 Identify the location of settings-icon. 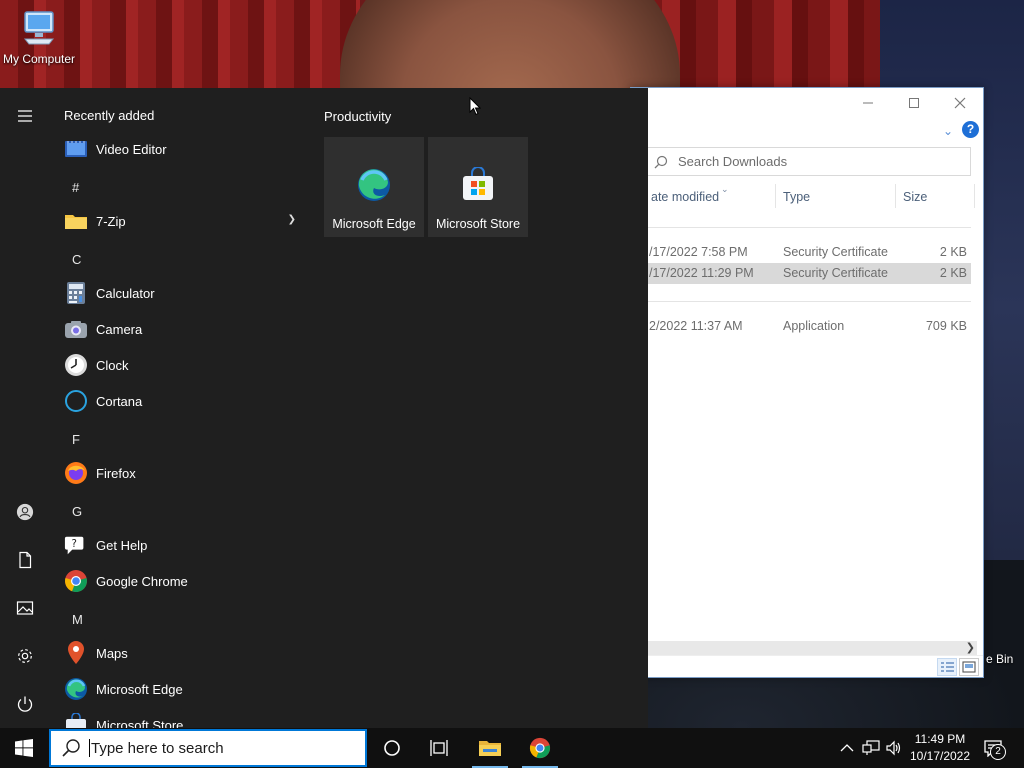
(25, 656).